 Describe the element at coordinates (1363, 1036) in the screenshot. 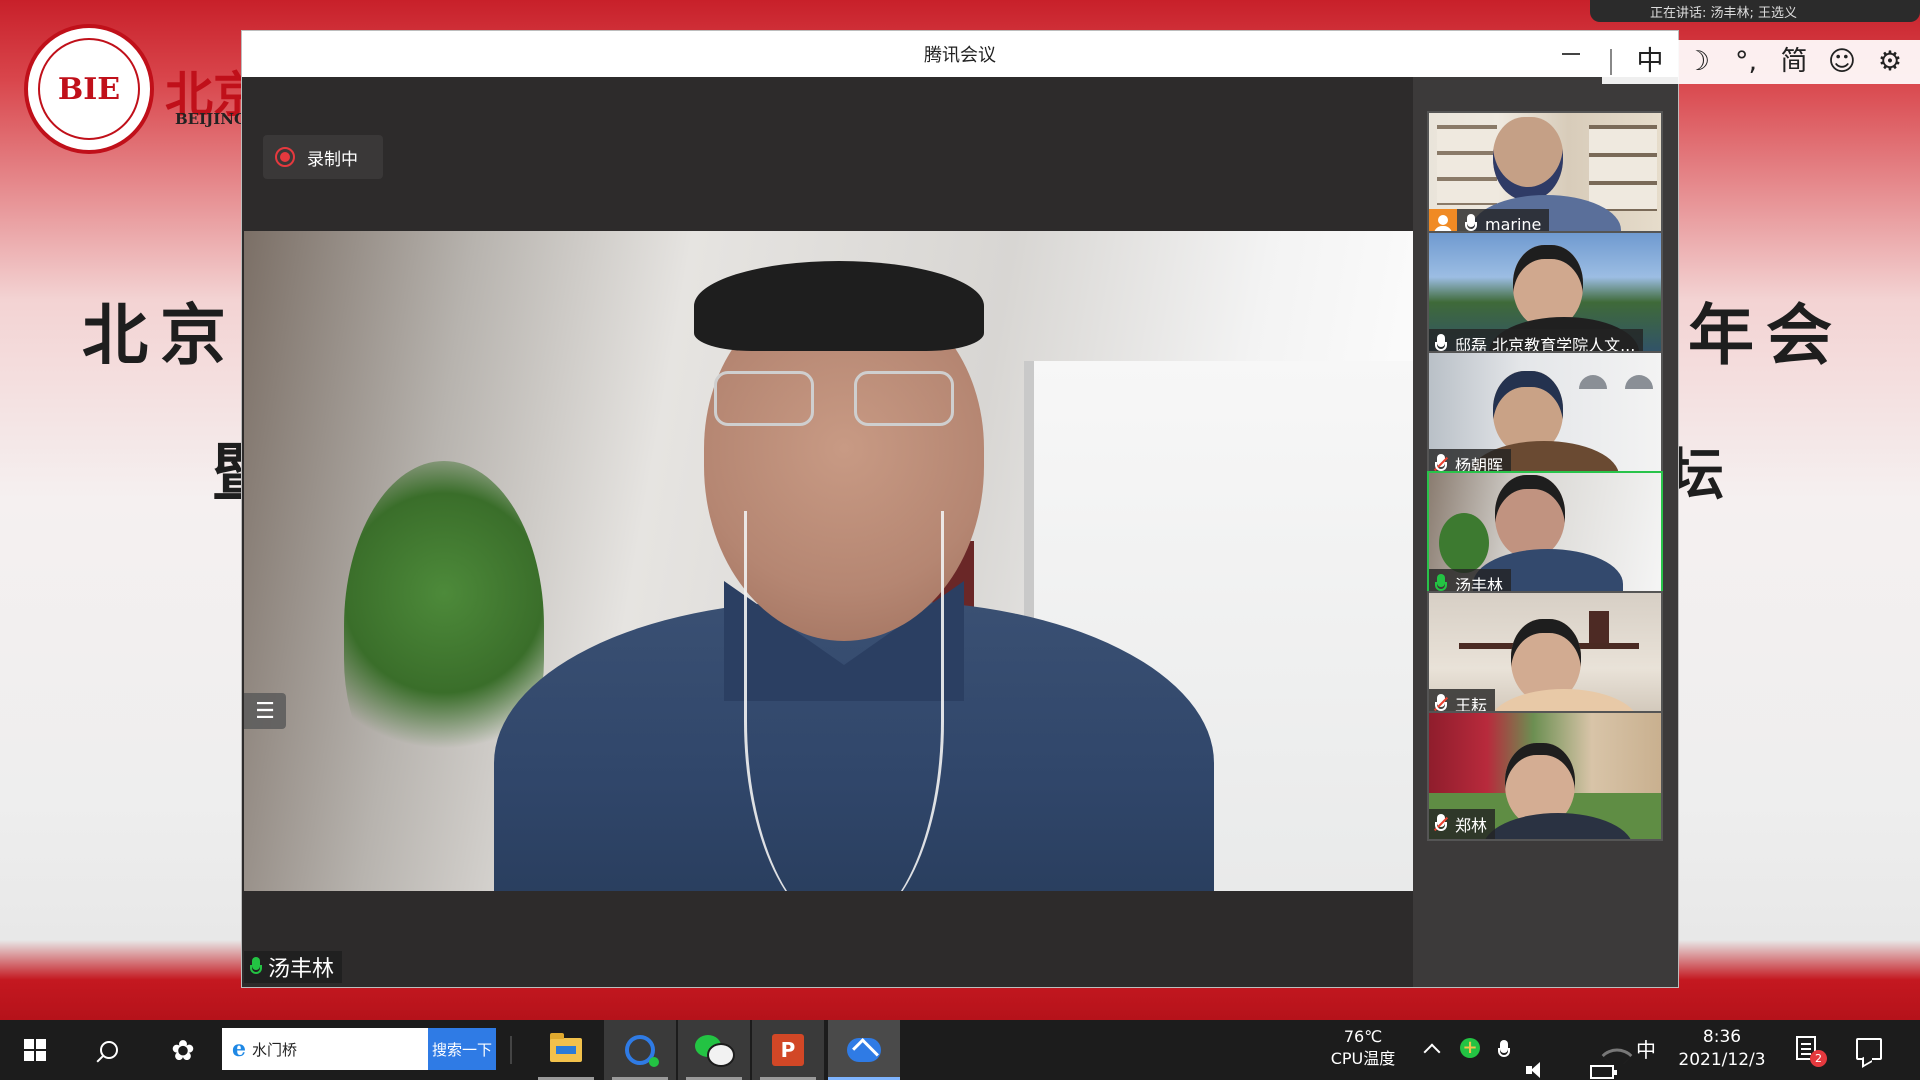

I see `cpu-temperature-value: 76℃` at that location.